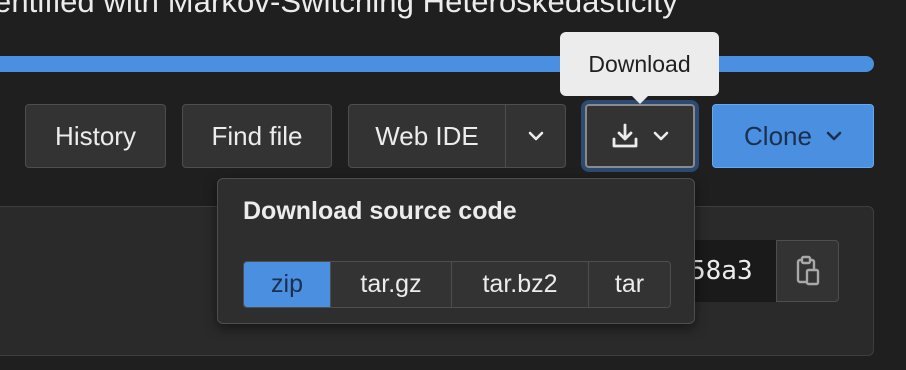 The width and height of the screenshot is (906, 370). I want to click on progress-bar, so click(437, 64).